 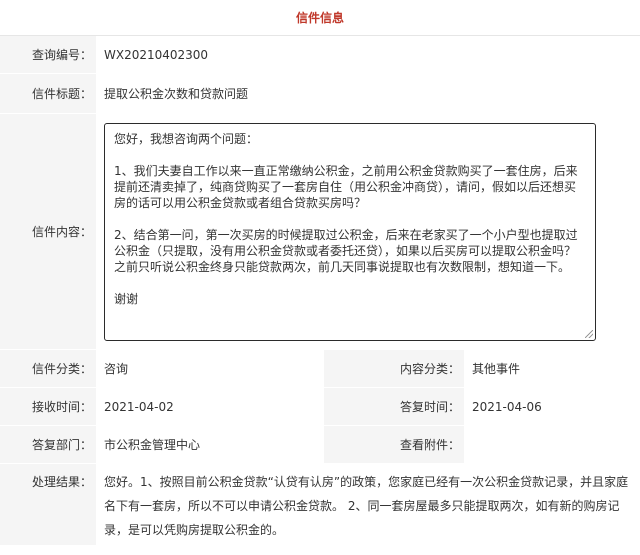 What do you see at coordinates (48, 368) in the screenshot?
I see `category-label: 信件分类：` at bounding box center [48, 368].